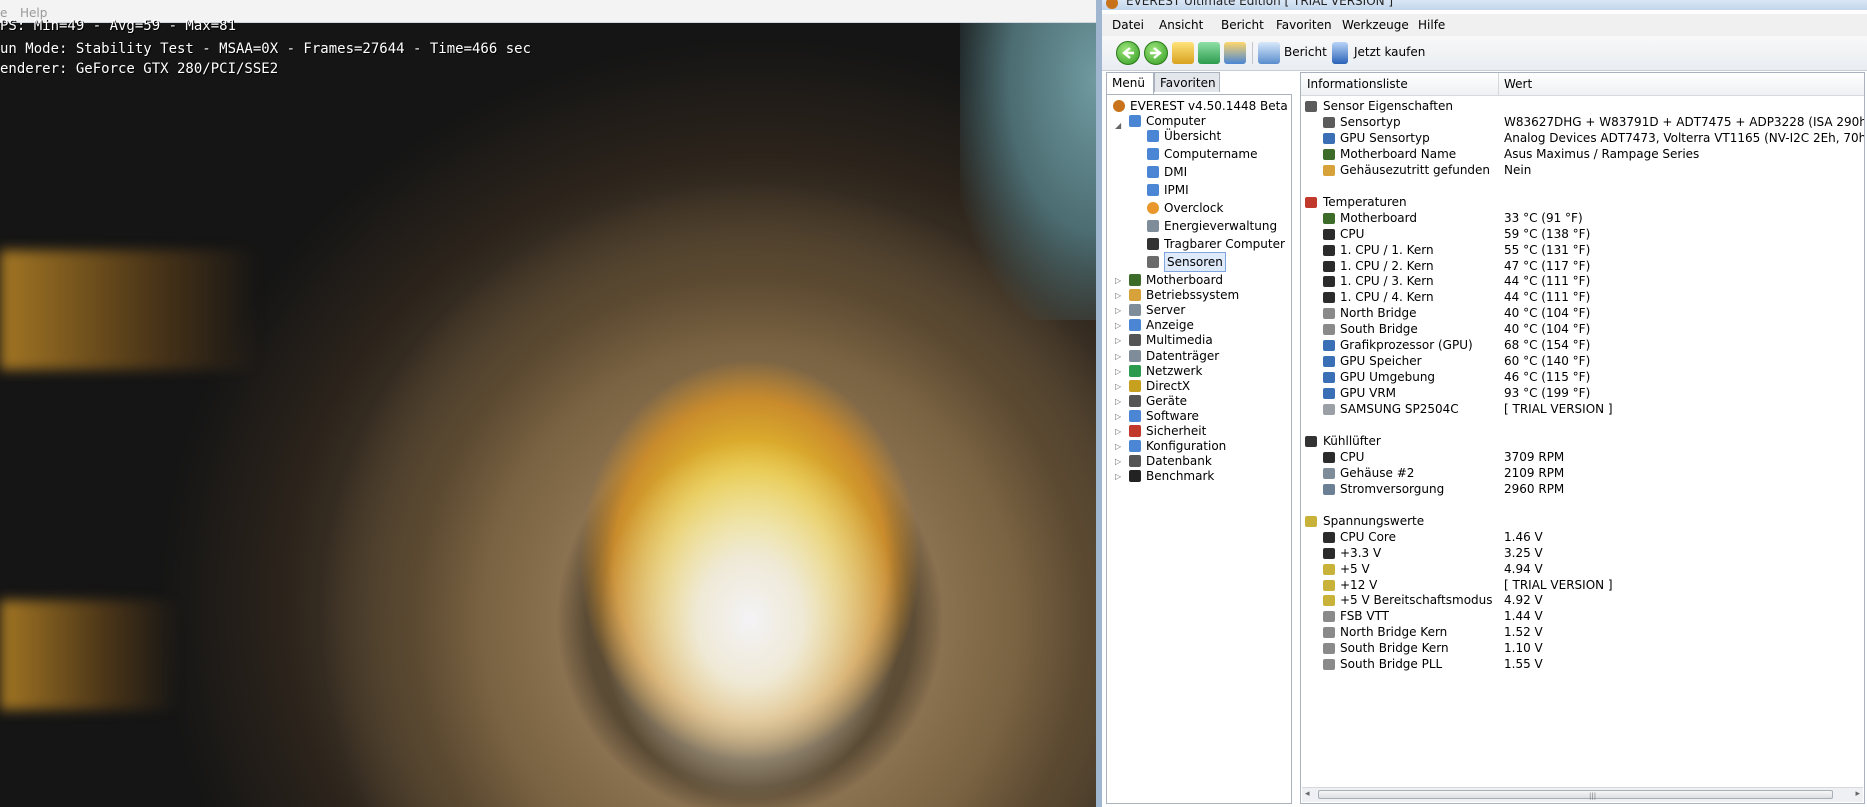  I want to click on network-icon, so click(1135, 370).